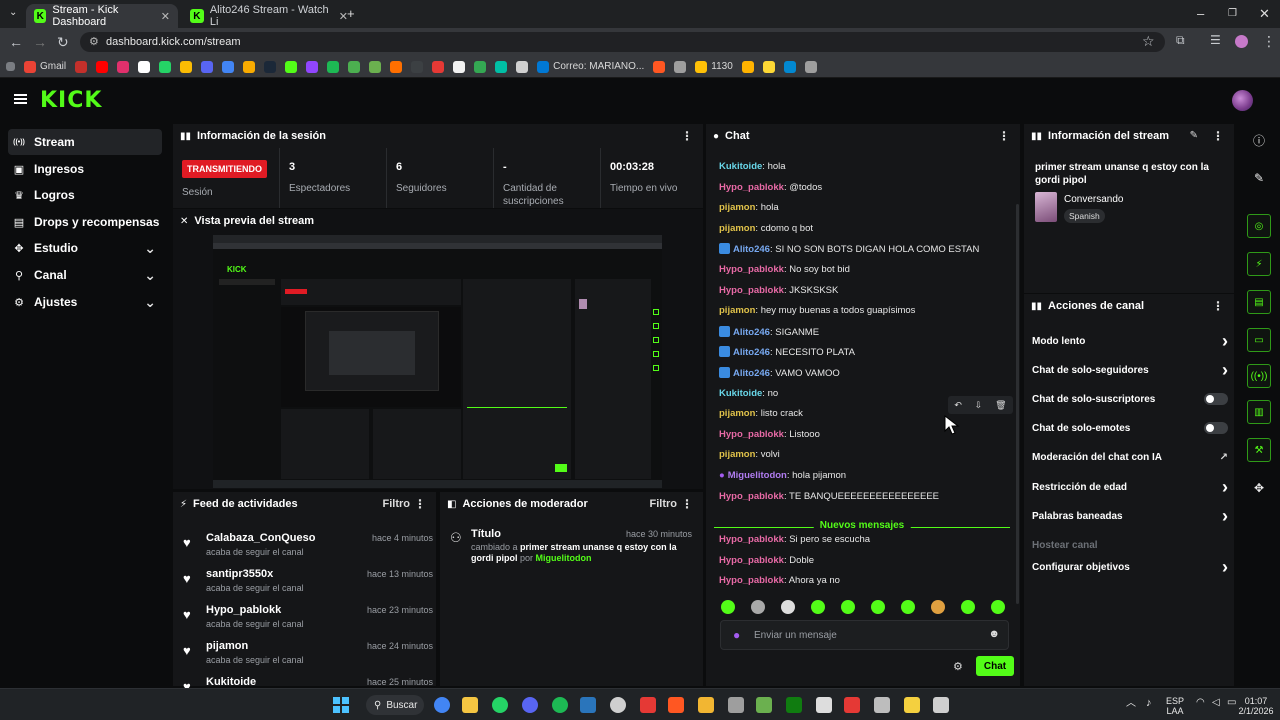  Describe the element at coordinates (85, 195) in the screenshot. I see `sidebar-item-logros: ♛ Logros` at that location.